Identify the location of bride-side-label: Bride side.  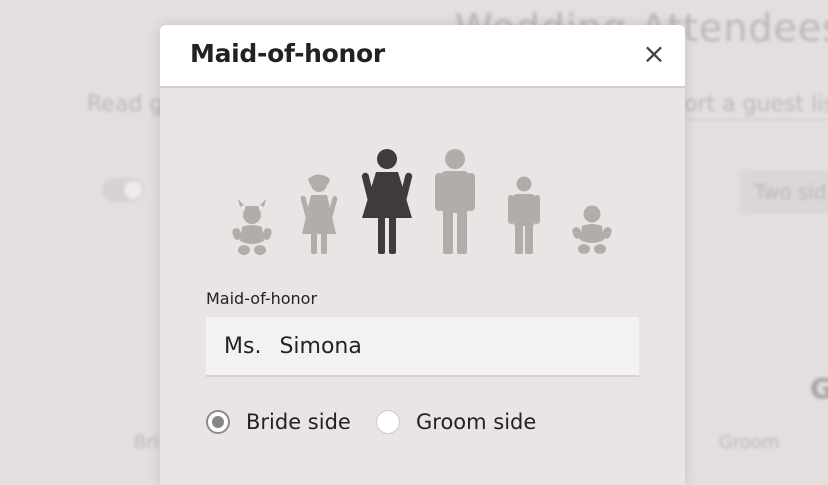
(298, 422).